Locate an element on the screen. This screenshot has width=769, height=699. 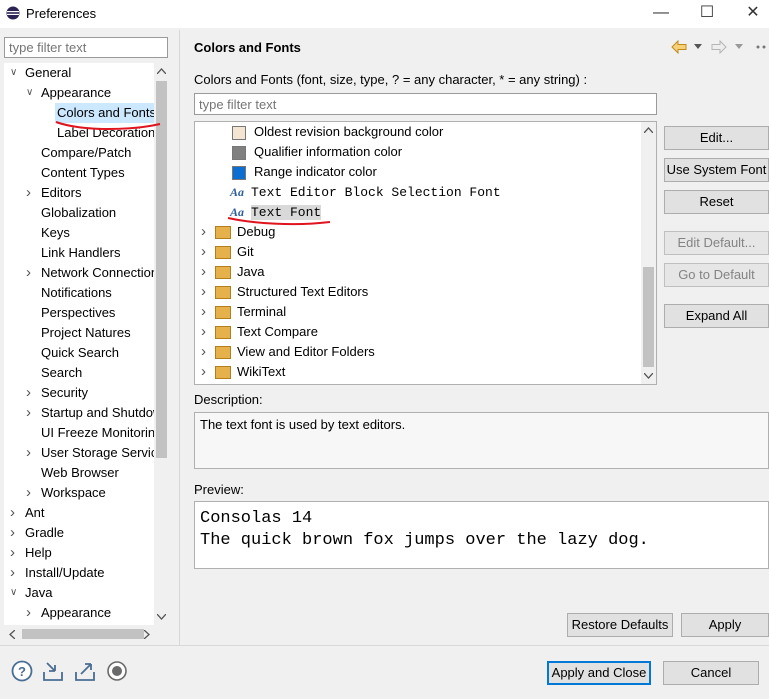
tree-item: Notifications is located at coordinates (76, 293).